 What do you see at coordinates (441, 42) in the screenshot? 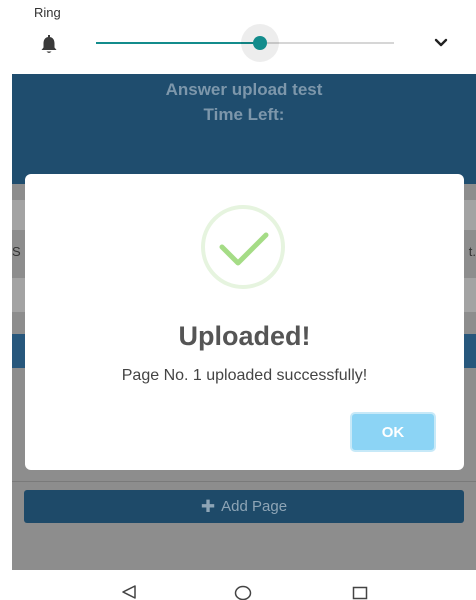
I see `chevron-down-icon` at bounding box center [441, 42].